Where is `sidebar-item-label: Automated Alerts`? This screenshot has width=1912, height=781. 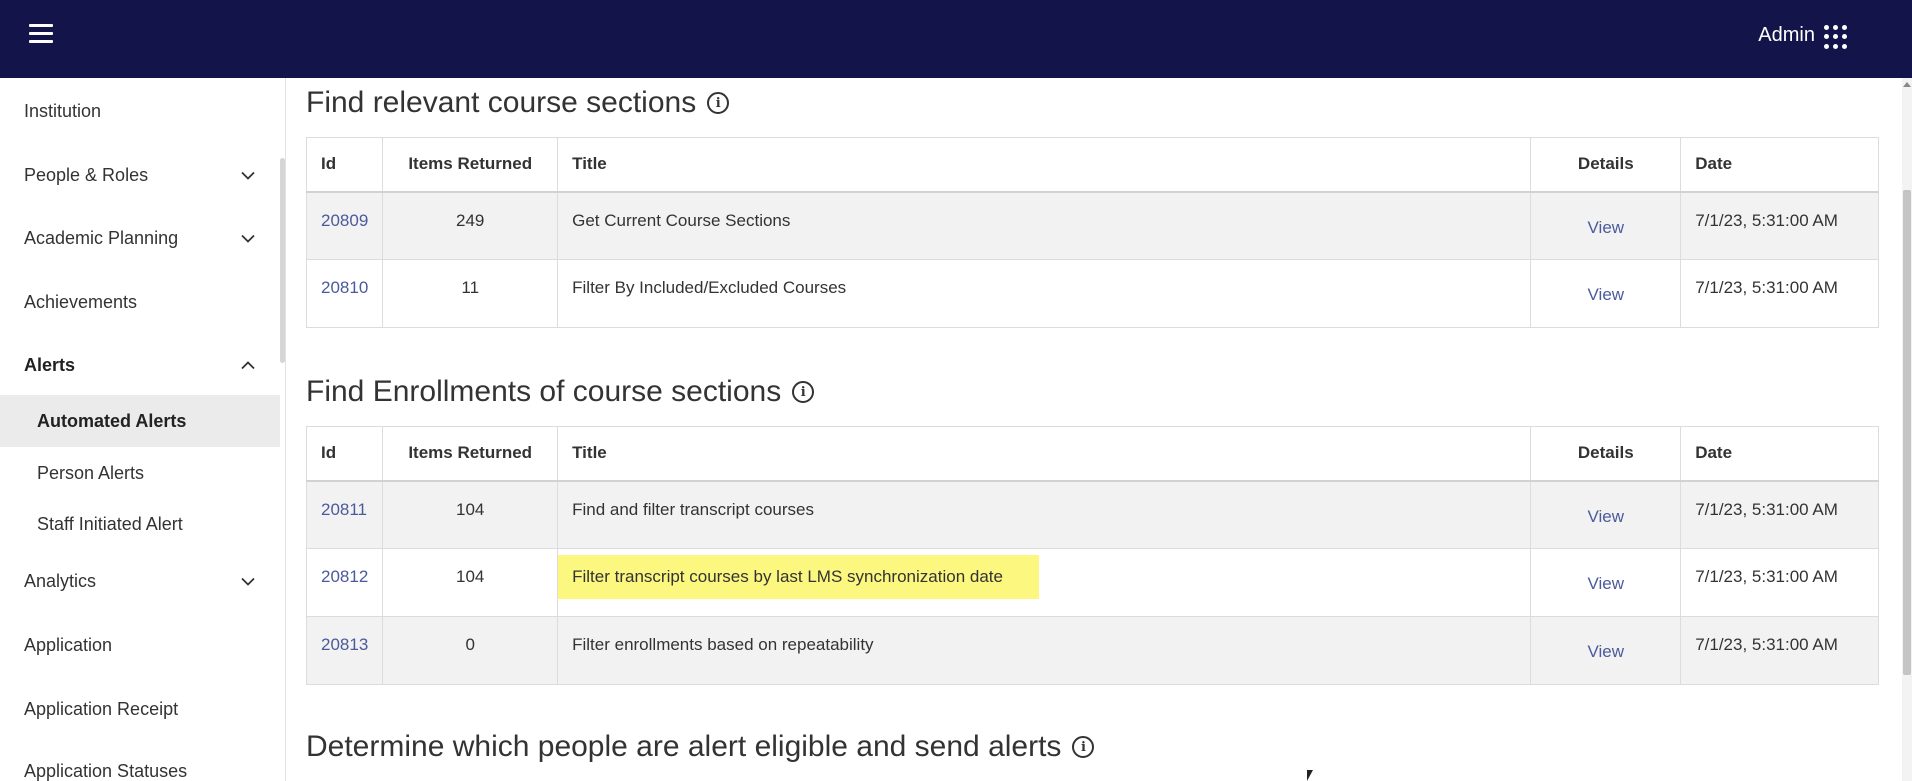 sidebar-item-label: Automated Alerts is located at coordinates (112, 420).